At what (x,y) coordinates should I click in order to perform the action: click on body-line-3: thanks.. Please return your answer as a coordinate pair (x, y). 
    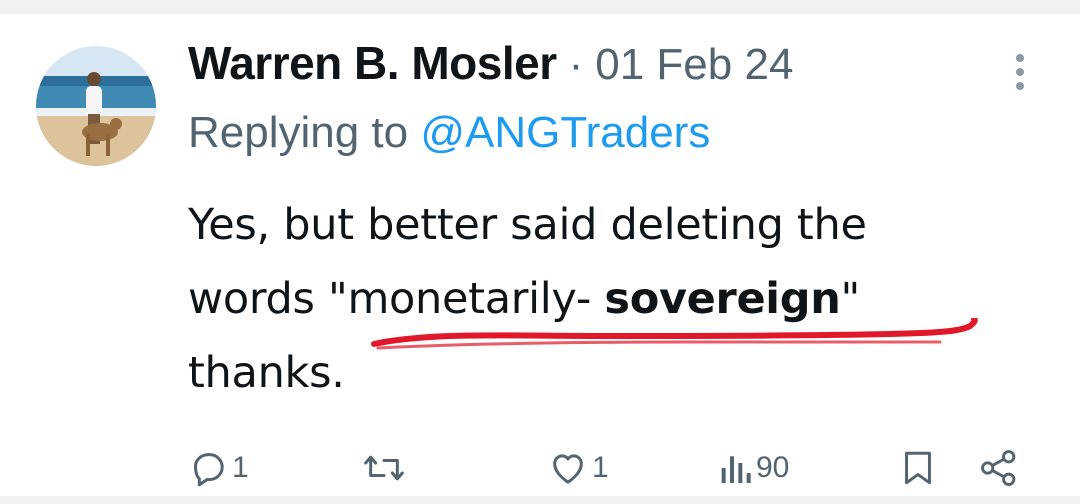
    Looking at the image, I should click on (266, 373).